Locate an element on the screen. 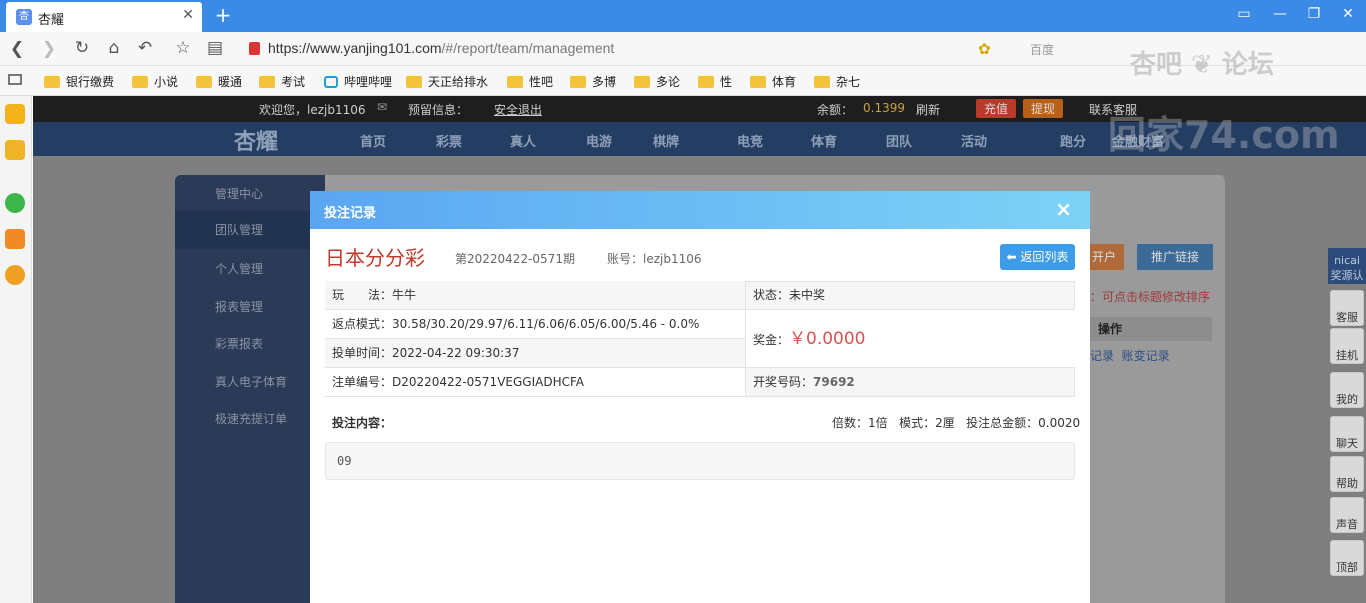 This screenshot has width=1366, height=603. undo-icon: ↶ is located at coordinates (145, 48).